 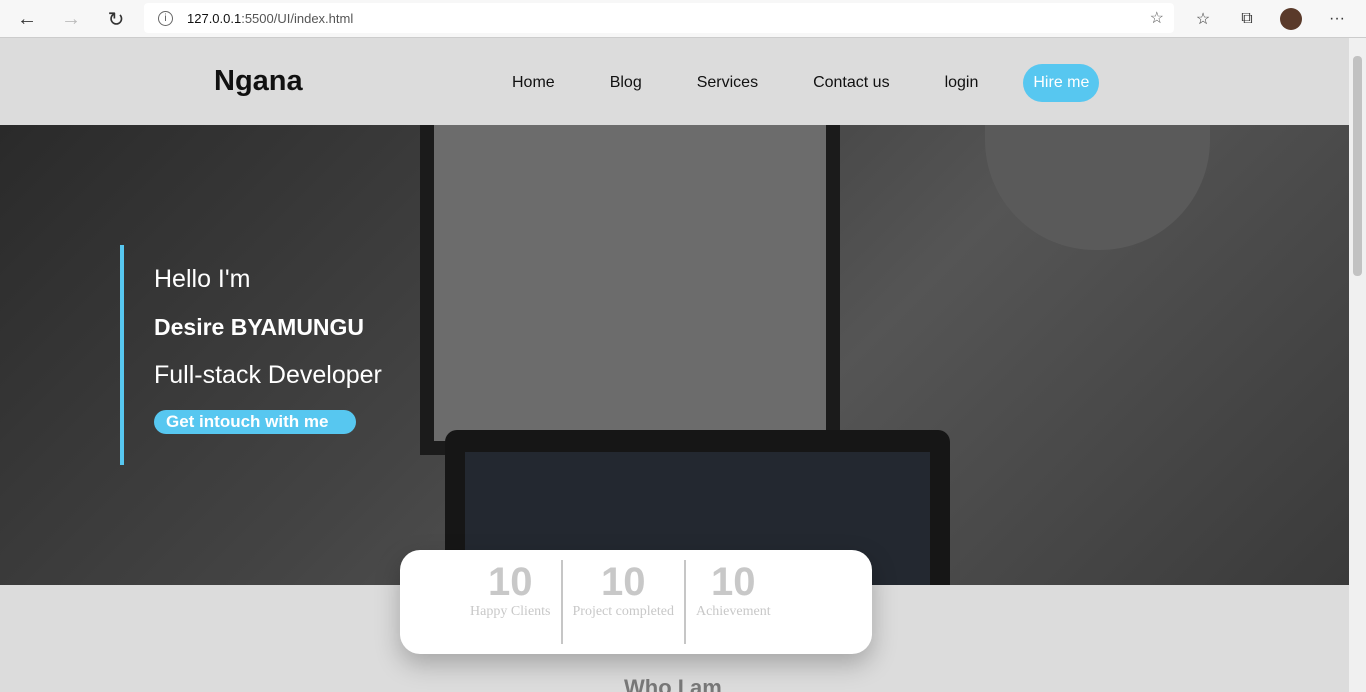 I want to click on nav-blog: Blog, so click(x=626, y=83).